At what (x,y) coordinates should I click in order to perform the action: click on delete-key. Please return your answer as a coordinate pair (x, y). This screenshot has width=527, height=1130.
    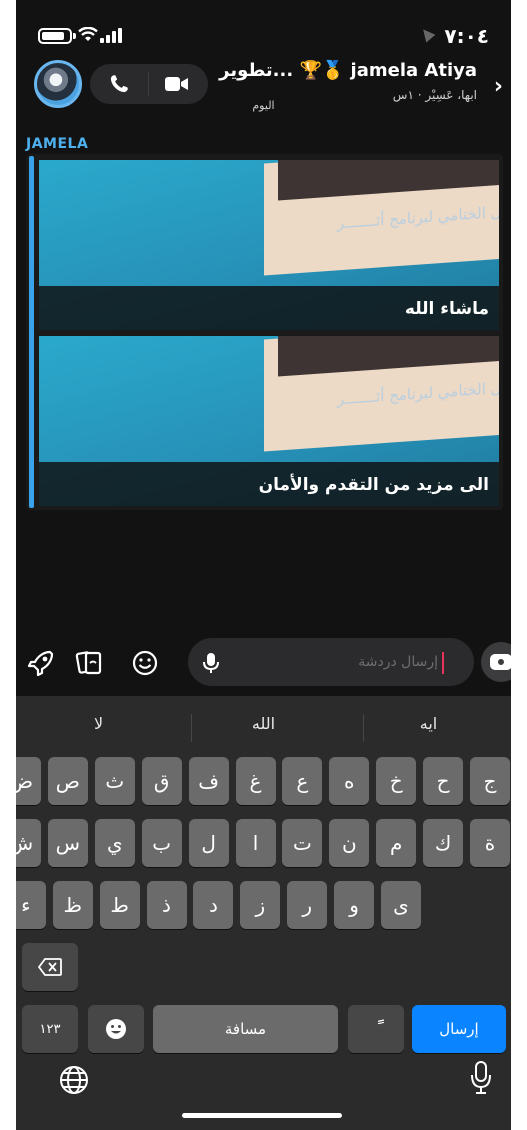
    Looking at the image, I should click on (50, 967).